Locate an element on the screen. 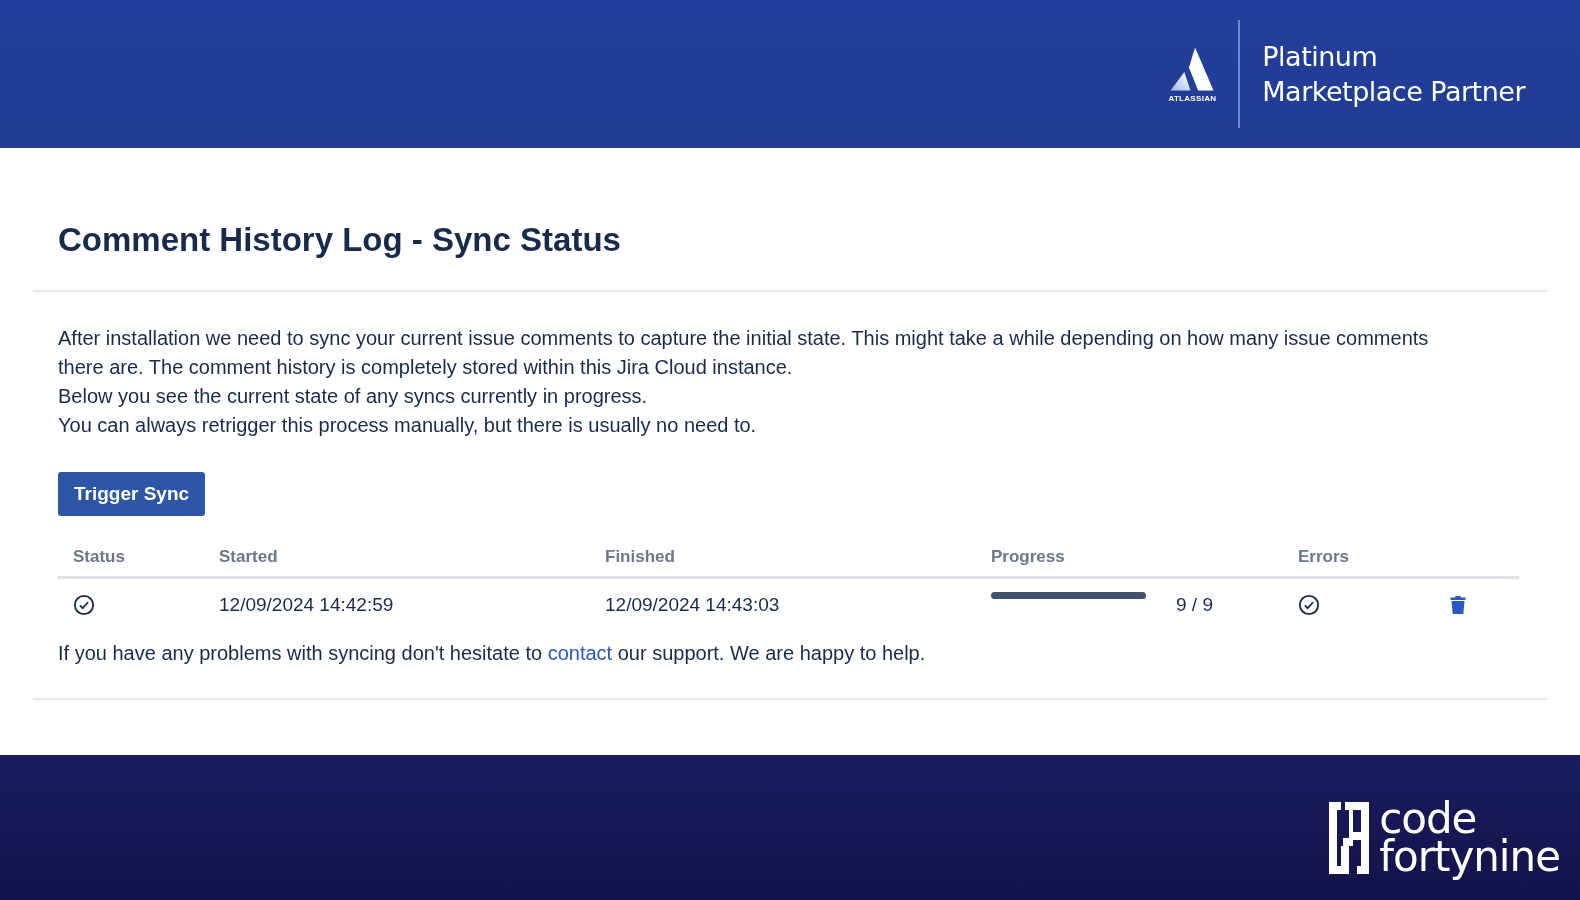 This screenshot has width=1580, height=900. column-header: Progress is located at coordinates (1028, 557).